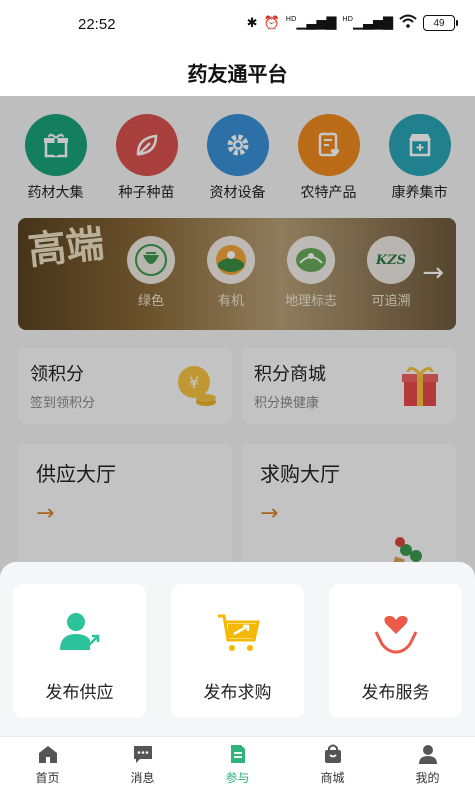 The image size is (475, 795). What do you see at coordinates (237, 778) in the screenshot?
I see `tab-label: 参与` at bounding box center [237, 778].